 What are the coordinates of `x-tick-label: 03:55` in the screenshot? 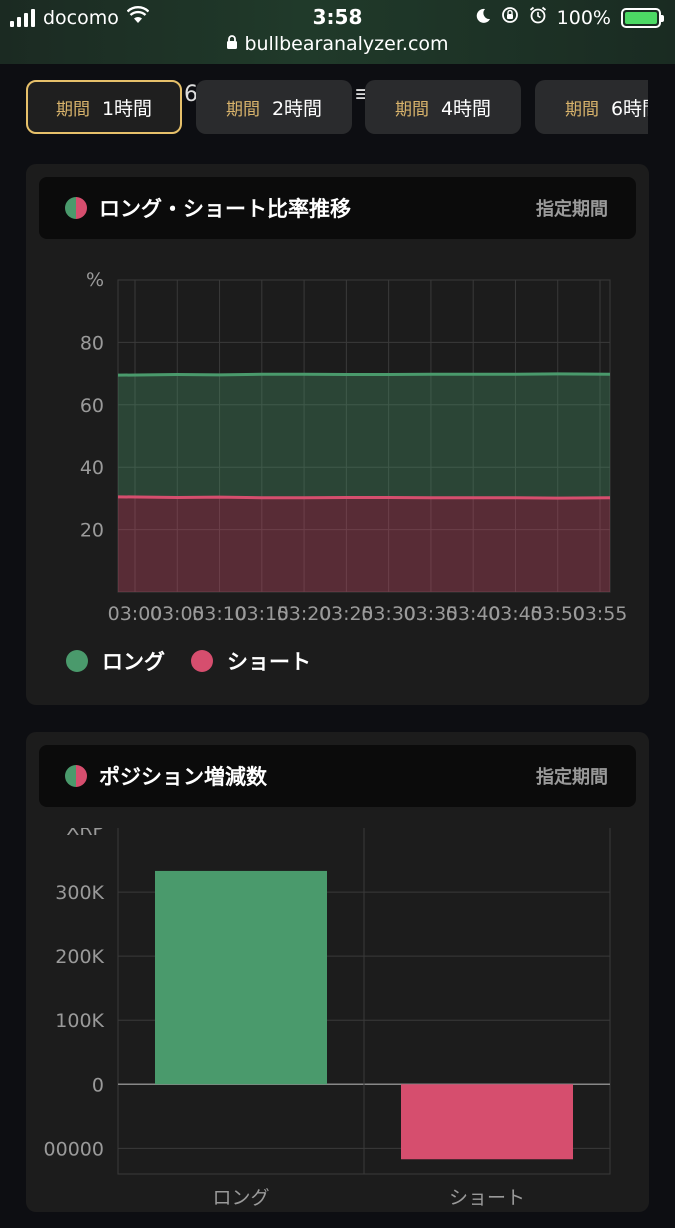 It's located at (600, 614).